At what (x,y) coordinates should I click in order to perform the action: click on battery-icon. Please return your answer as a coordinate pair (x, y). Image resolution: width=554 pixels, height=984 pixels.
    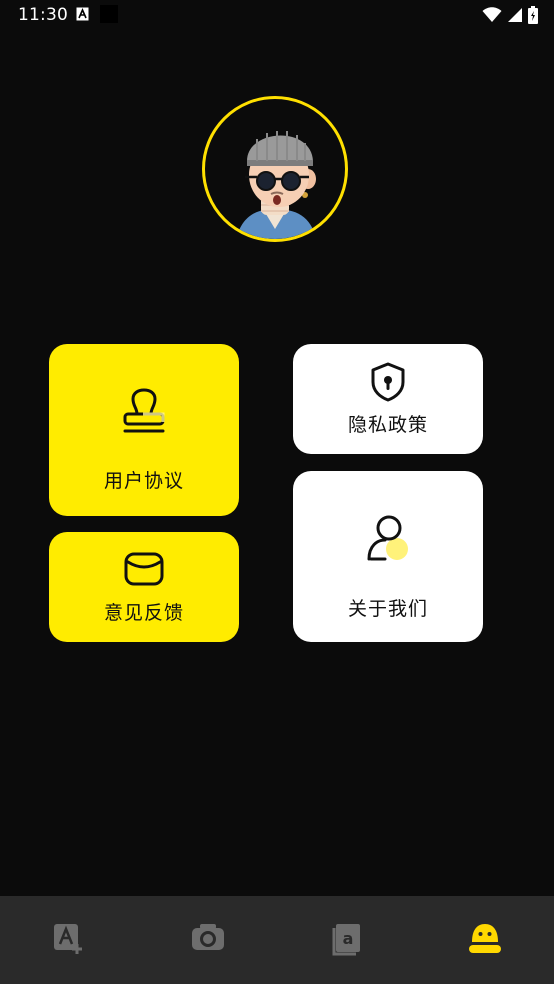
    Looking at the image, I should click on (533, 15).